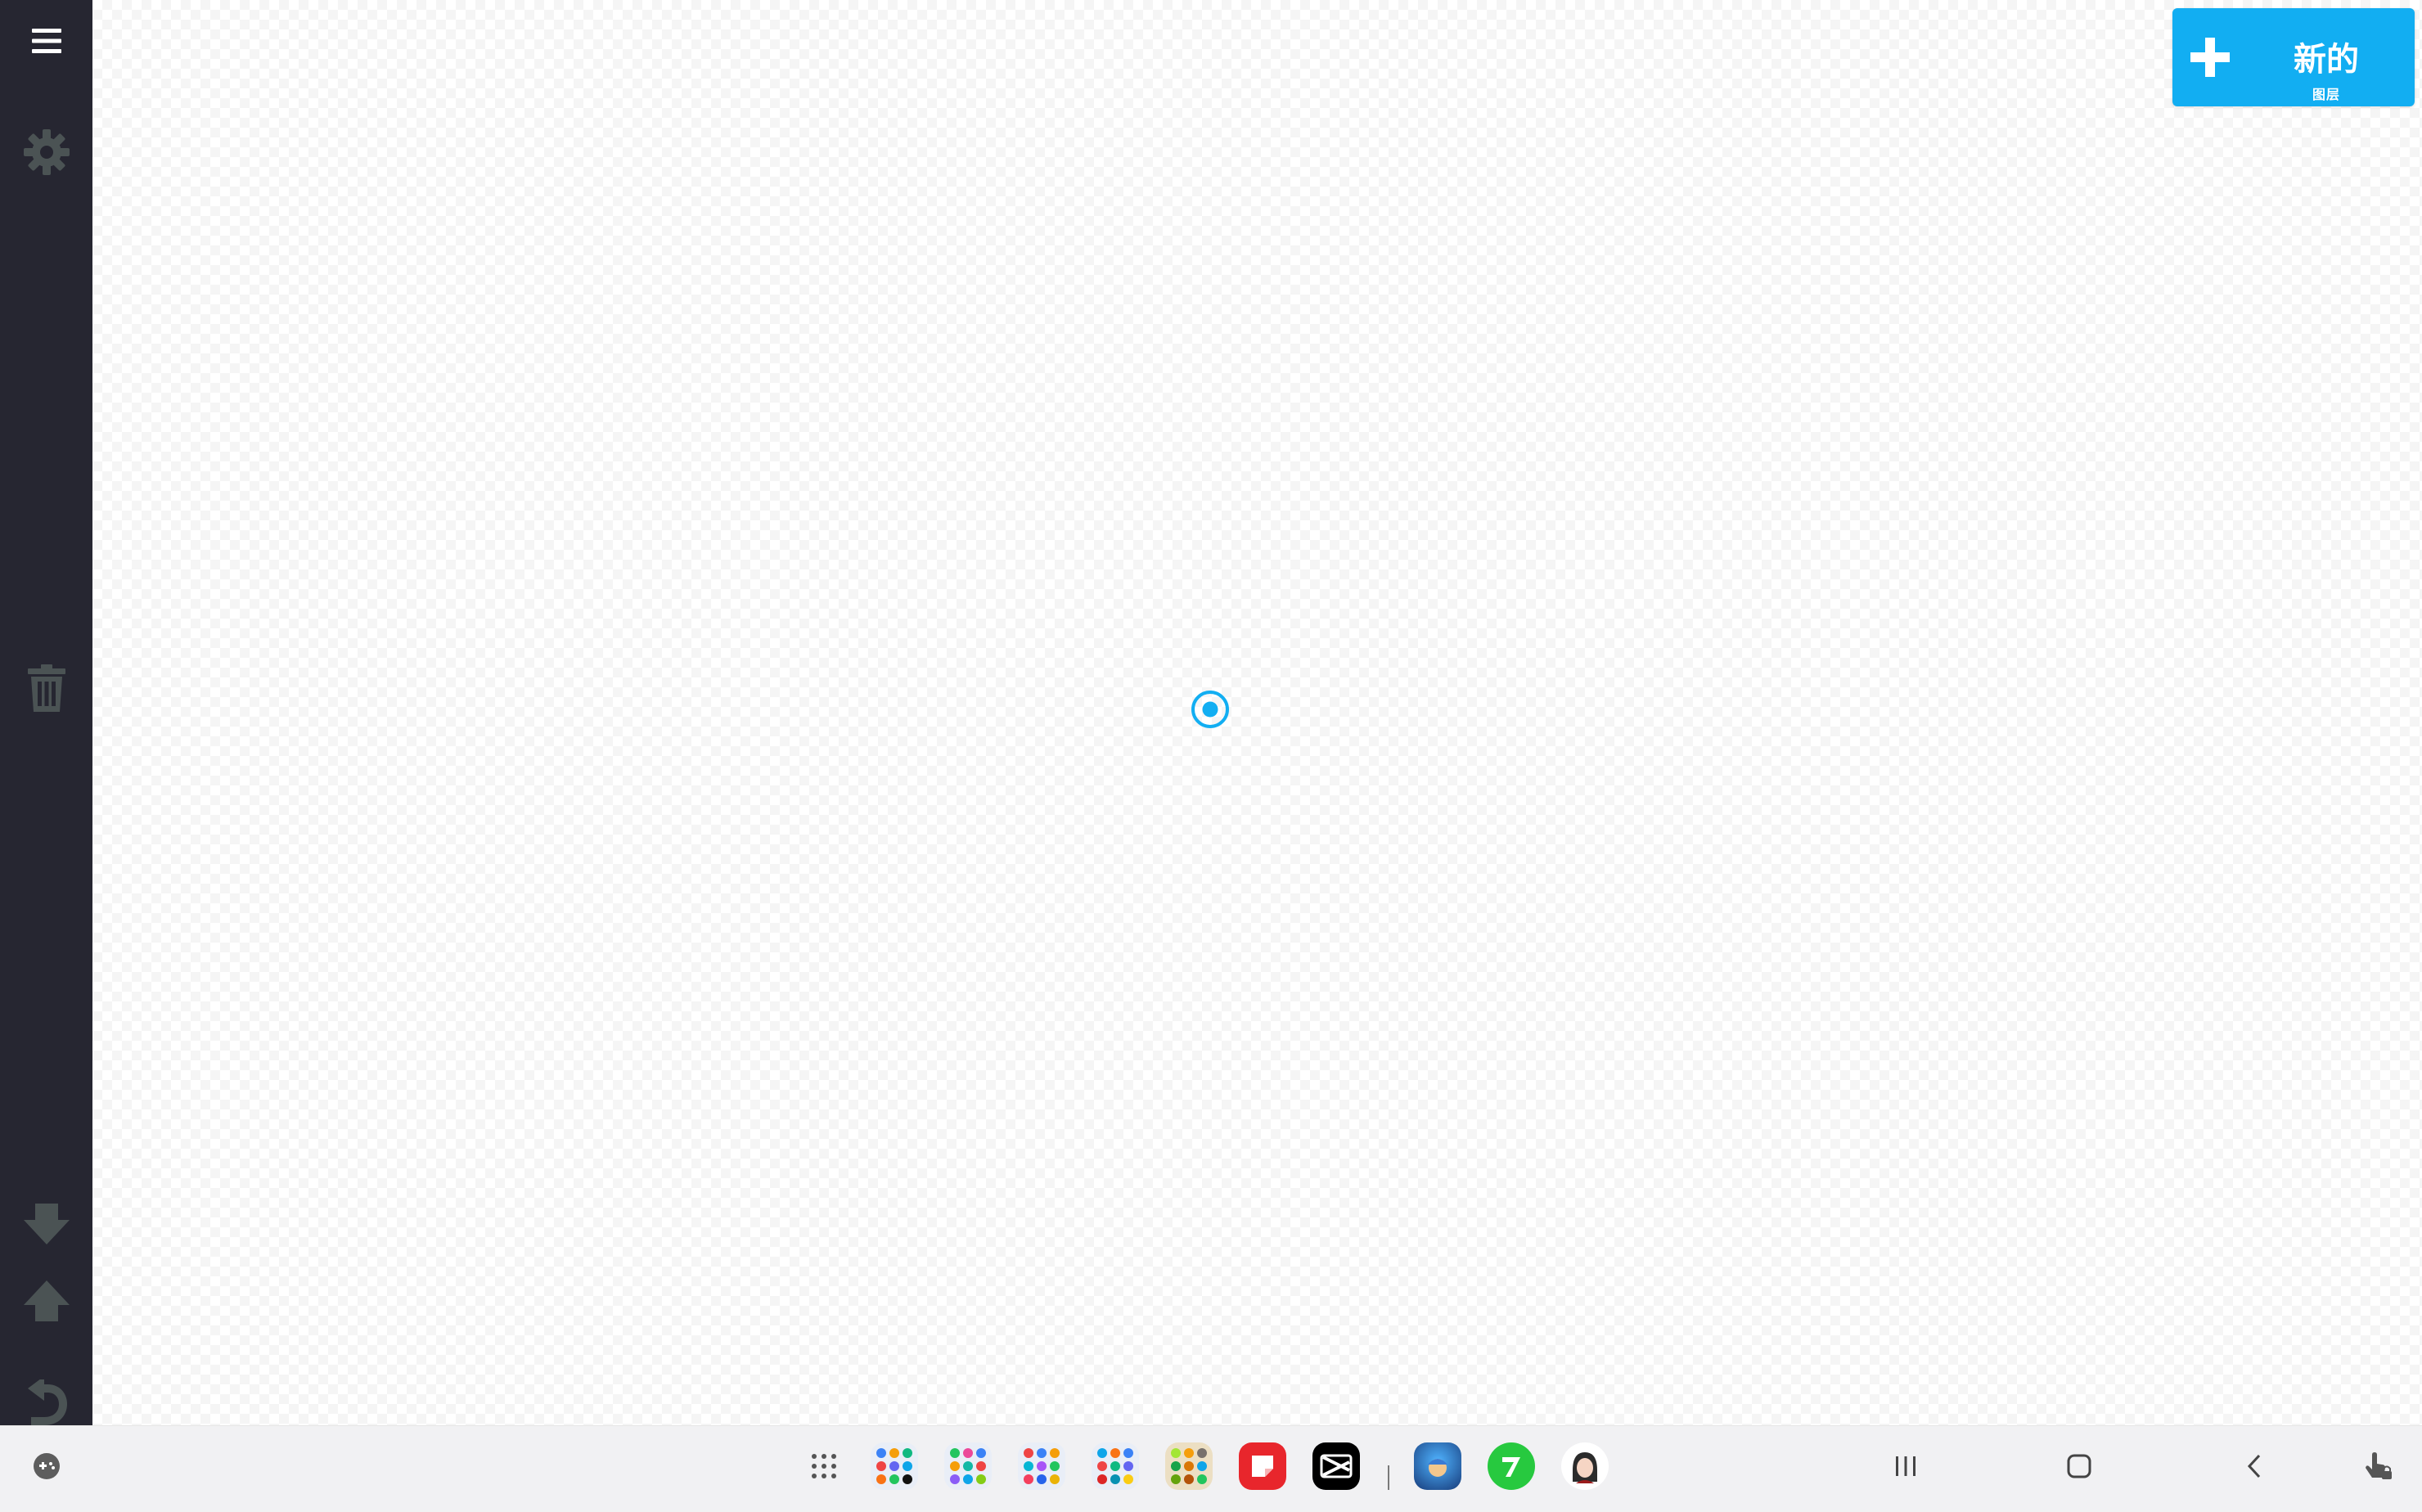 Image resolution: width=2422 pixels, height=1512 pixels. What do you see at coordinates (2326, 95) in the screenshot?
I see `new-button-sublabel: 图层` at bounding box center [2326, 95].